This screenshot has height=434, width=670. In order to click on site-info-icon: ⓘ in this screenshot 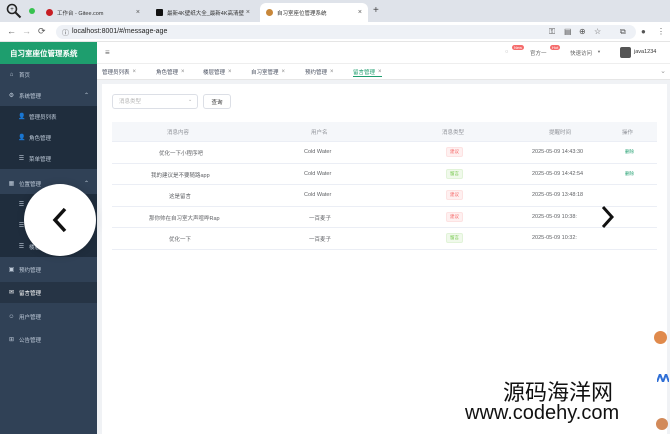, I will do `click(65, 33)`.